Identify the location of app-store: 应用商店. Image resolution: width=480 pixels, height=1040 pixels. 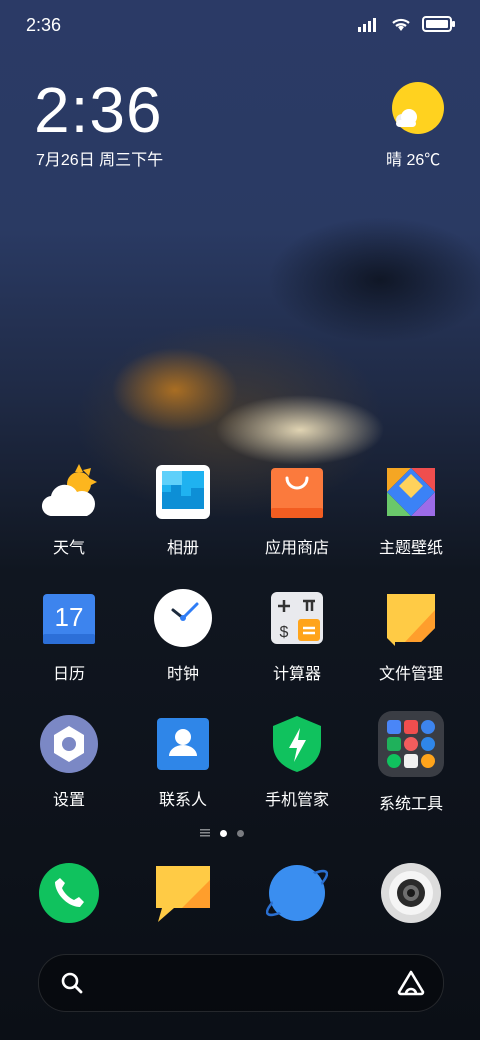
(297, 510).